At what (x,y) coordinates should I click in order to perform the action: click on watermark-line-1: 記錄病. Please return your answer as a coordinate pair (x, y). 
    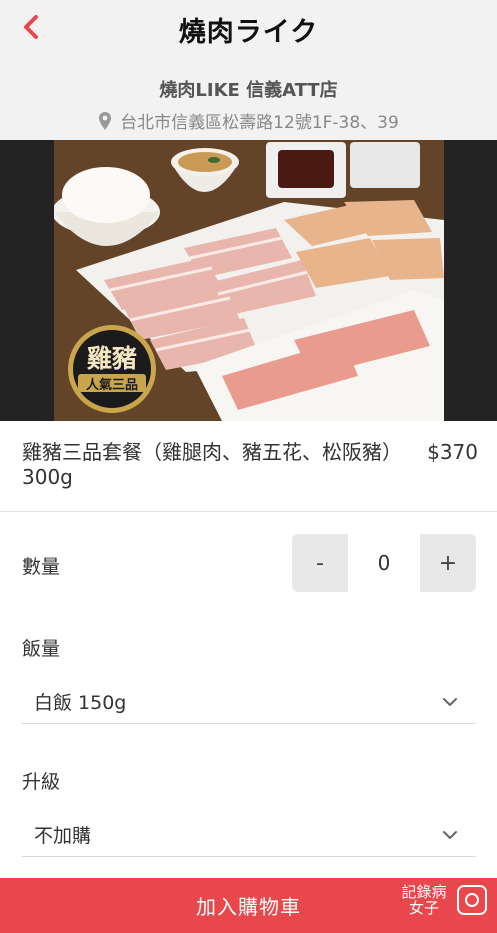
    Looking at the image, I should click on (424, 892).